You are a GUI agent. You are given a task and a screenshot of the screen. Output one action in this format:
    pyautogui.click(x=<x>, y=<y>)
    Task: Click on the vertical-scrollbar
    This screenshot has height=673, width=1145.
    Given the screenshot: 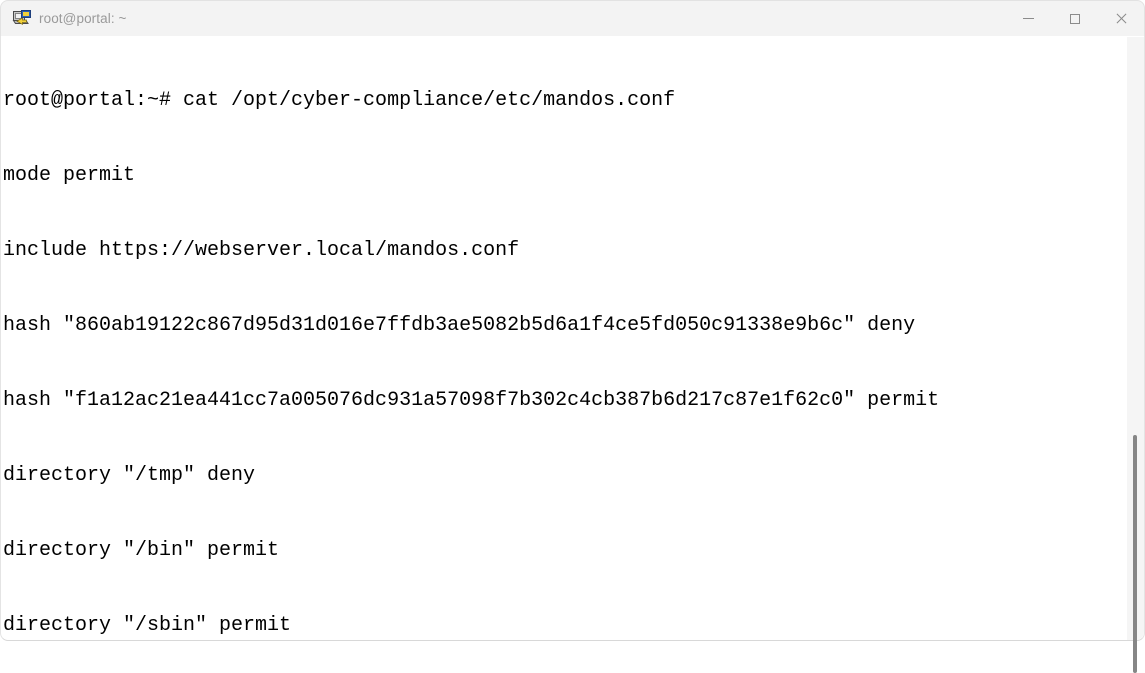 What is the action you would take?
    pyautogui.click(x=1135, y=355)
    